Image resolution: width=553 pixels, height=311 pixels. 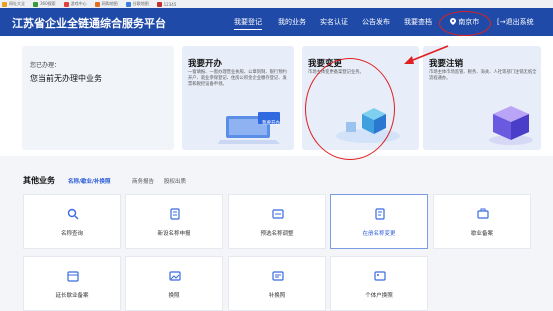 What do you see at coordinates (174, 283) in the screenshot?
I see `tile-license-replace: 换照` at bounding box center [174, 283].